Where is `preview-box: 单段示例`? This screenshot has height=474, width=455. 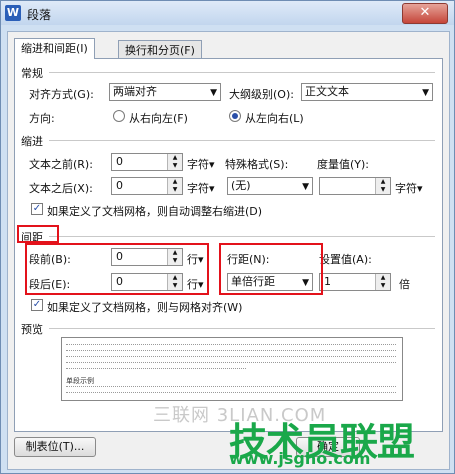
preview-box: 单段示例 is located at coordinates (232, 369).